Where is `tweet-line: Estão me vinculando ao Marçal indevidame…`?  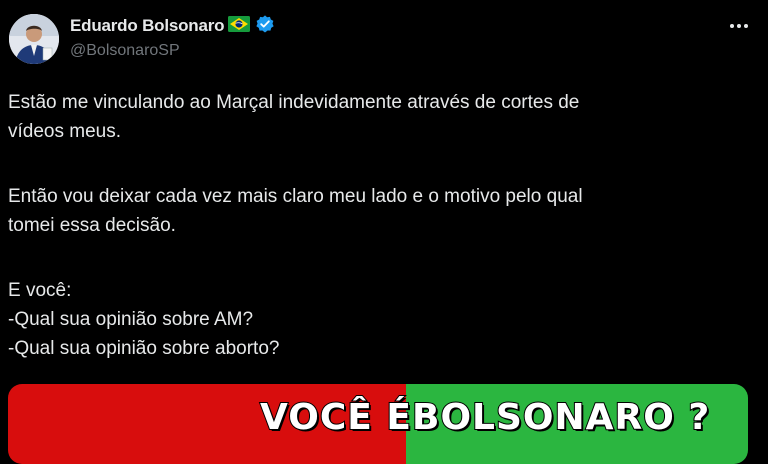
tweet-line: Estão me vinculando ao Marçal indevidame… is located at coordinates (294, 102).